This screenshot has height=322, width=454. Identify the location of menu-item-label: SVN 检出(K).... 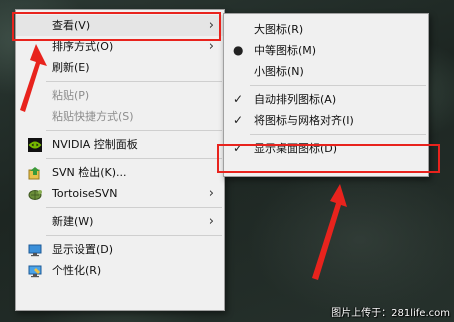
(89, 172).